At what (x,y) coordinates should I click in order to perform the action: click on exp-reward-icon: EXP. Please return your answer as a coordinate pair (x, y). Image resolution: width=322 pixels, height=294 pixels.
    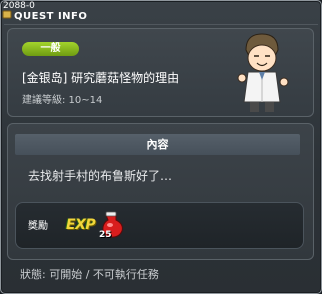
    Looking at the image, I should click on (81, 225).